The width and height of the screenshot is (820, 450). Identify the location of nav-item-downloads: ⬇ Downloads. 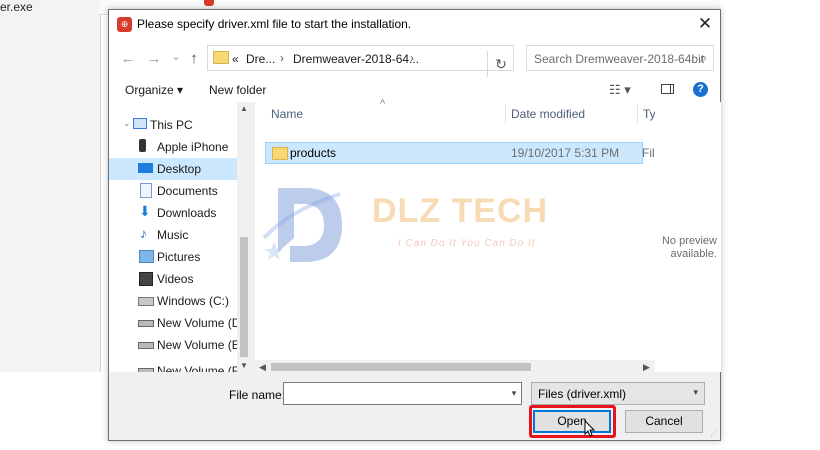
(173, 213).